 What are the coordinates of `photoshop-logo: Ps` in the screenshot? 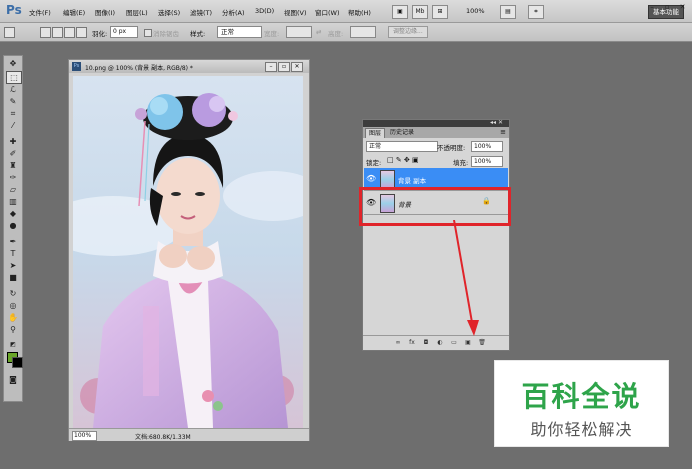 It's located at (14, 10).